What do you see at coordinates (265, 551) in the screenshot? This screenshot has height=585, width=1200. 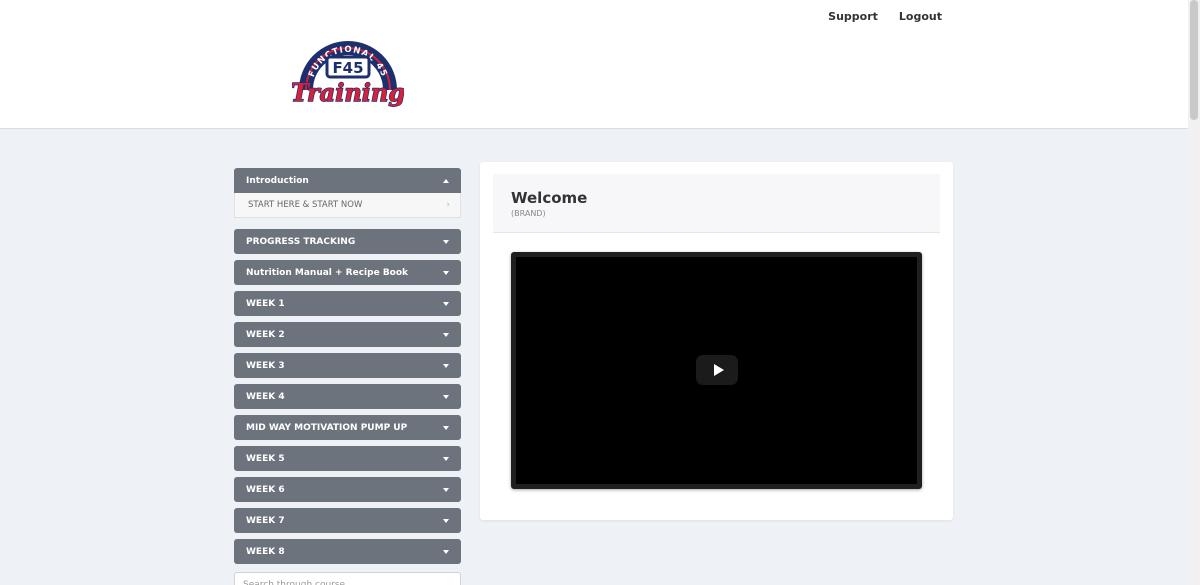 I see `module-label: WEEK 8` at bounding box center [265, 551].